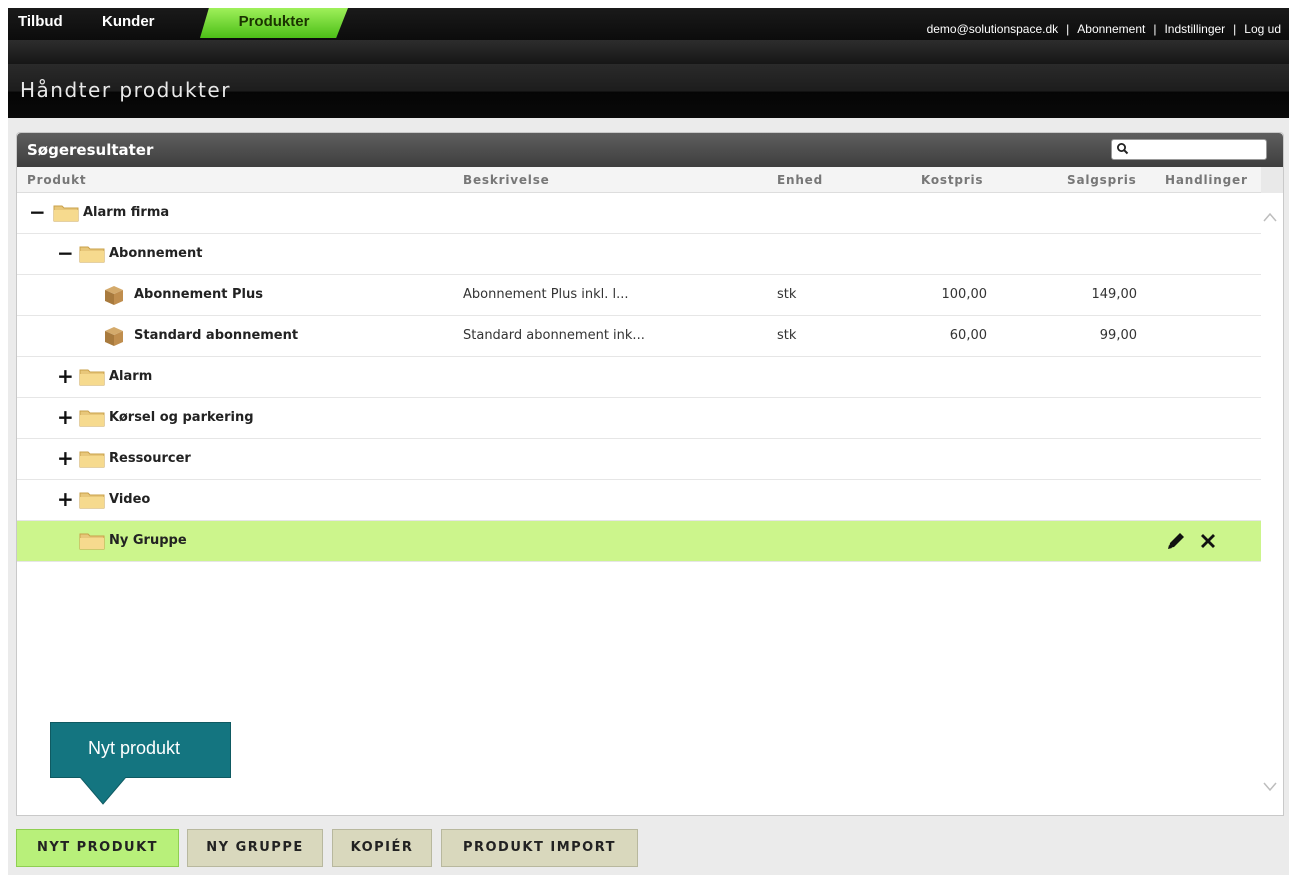 The height and width of the screenshot is (875, 1297). I want to click on log-ud-link: Log ud, so click(1262, 29).